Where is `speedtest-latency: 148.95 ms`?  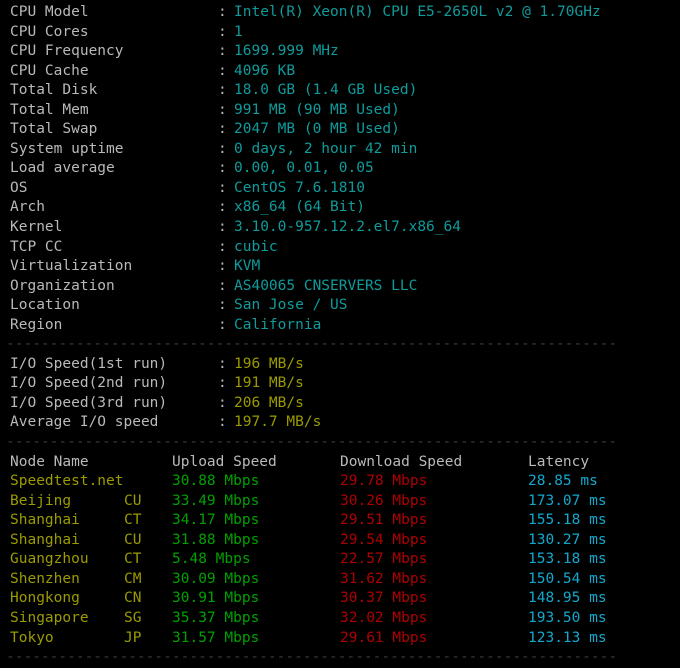 speedtest-latency: 148.95 ms is located at coordinates (567, 598).